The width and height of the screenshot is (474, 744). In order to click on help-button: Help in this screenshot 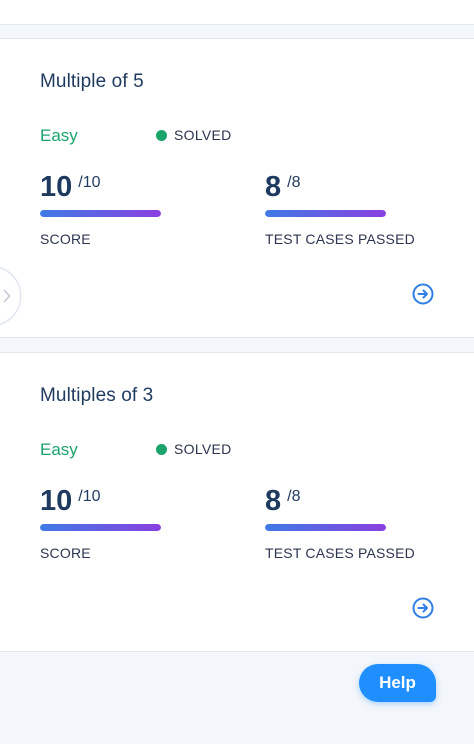, I will do `click(397, 683)`.